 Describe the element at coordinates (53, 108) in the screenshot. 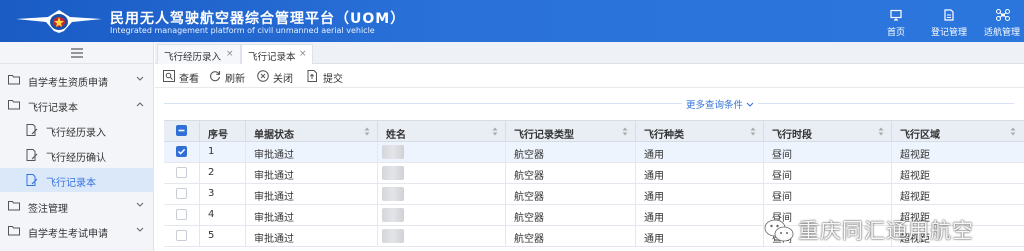

I see `sidebar-item-label: 飞行记录本` at that location.